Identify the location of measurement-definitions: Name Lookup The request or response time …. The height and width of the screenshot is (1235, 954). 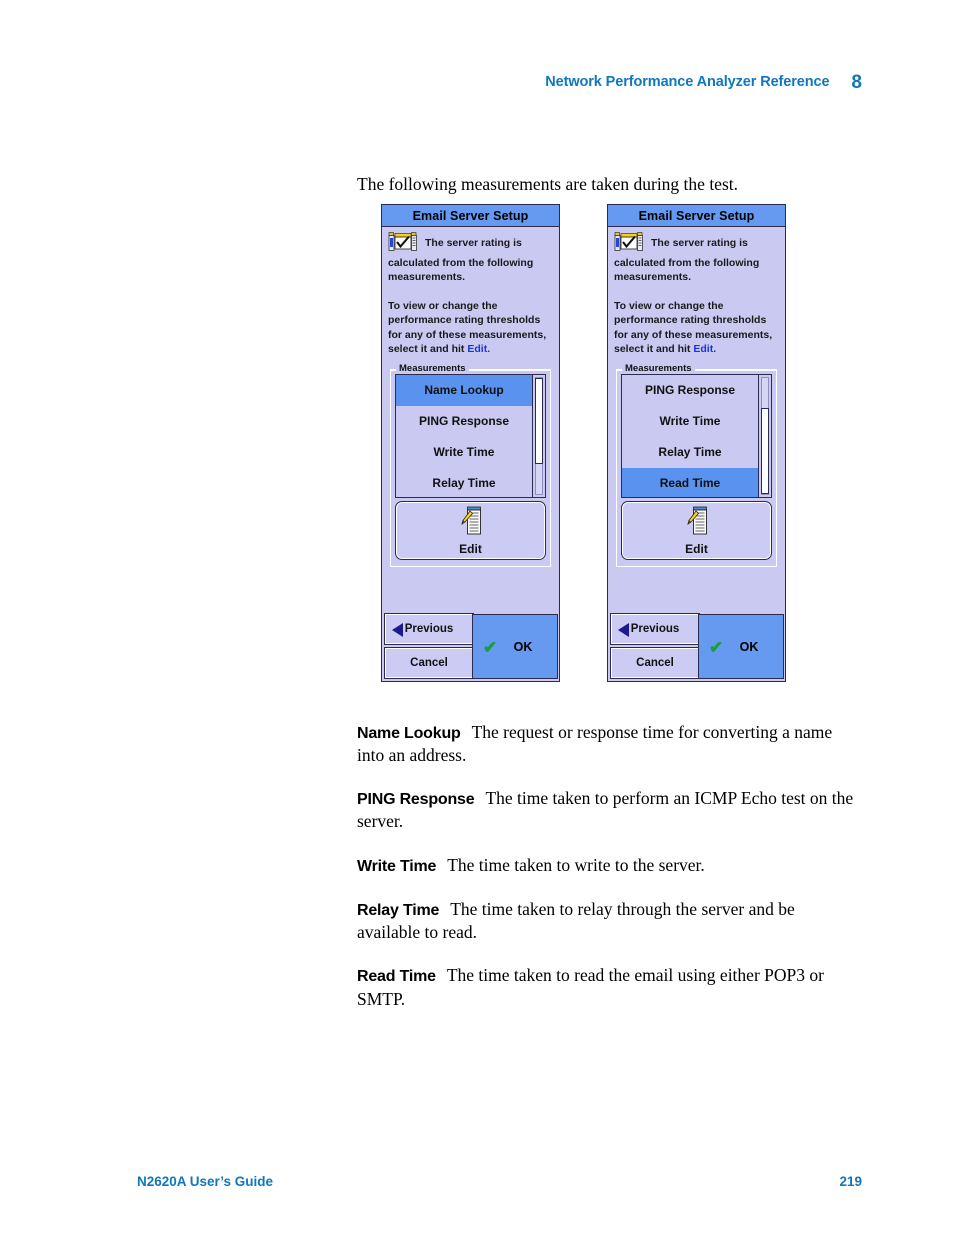
(607, 867).